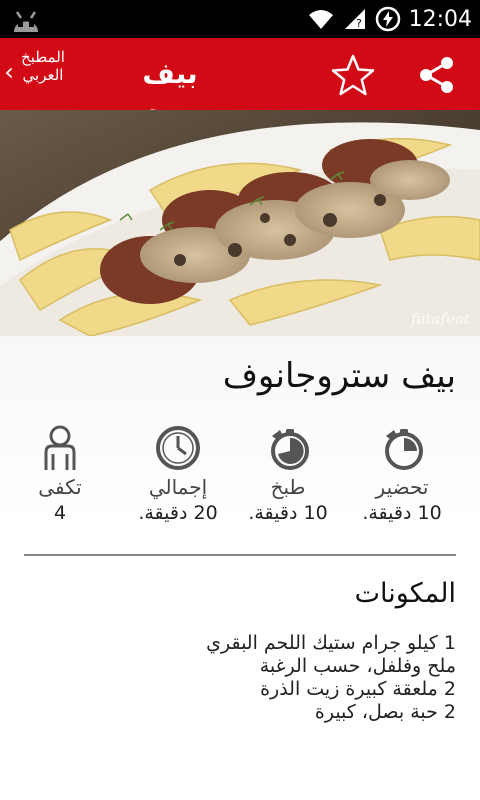  I want to click on status-bar: ? 12:04, so click(240, 19).